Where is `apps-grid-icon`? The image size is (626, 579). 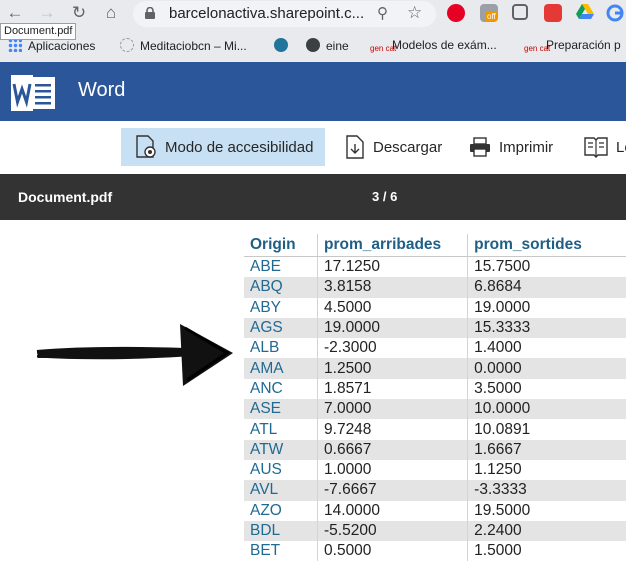 apps-grid-icon is located at coordinates (15, 45).